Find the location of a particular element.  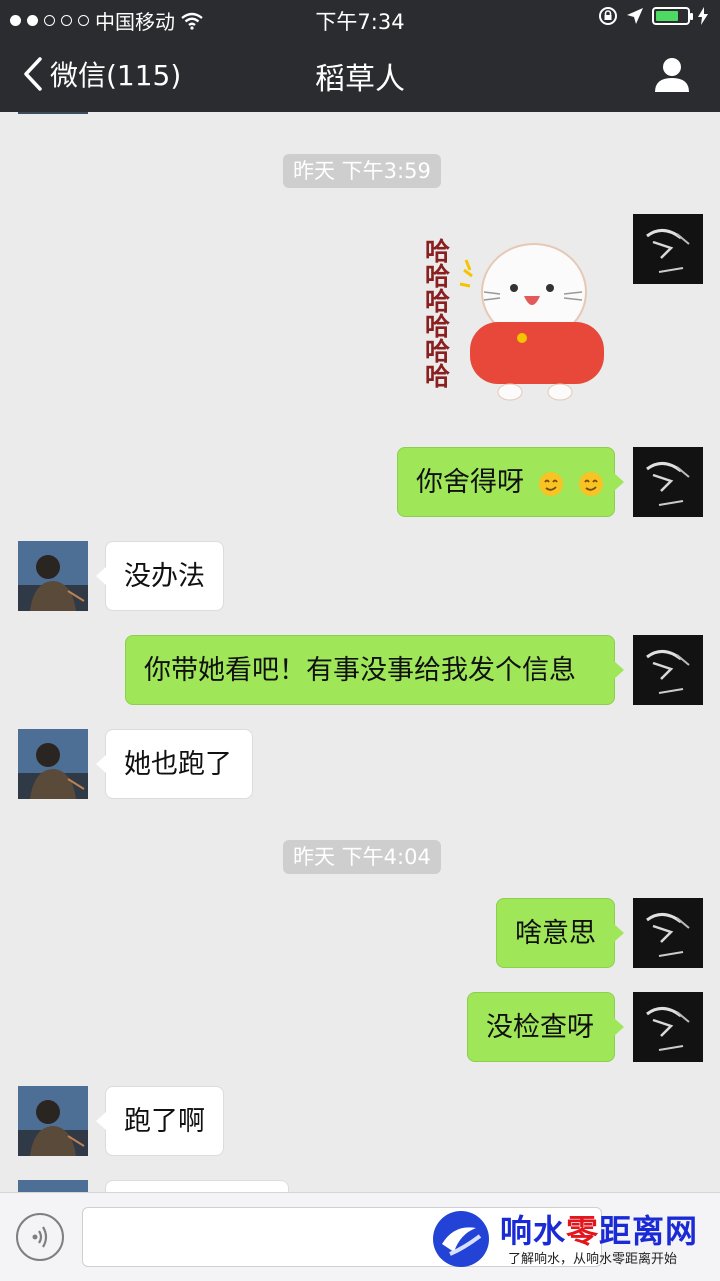

message-bubble: 啥意思 is located at coordinates (560, 933).